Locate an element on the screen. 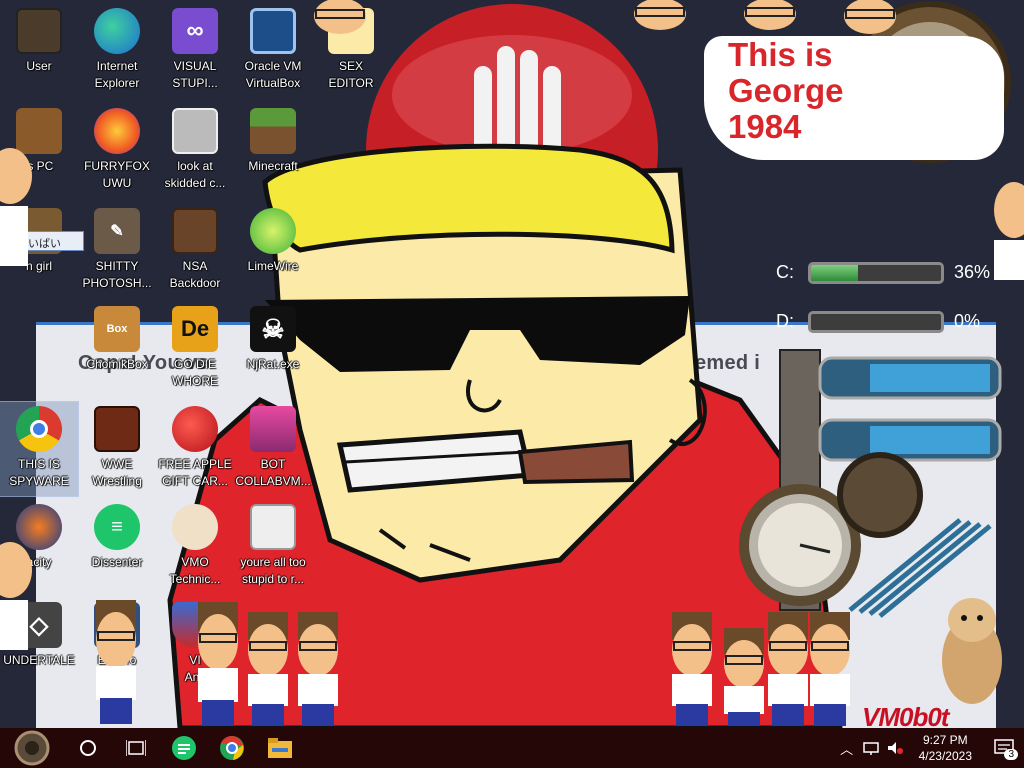  desktop-icon-chomikbox: Box ChomikBox is located at coordinates (117, 349).